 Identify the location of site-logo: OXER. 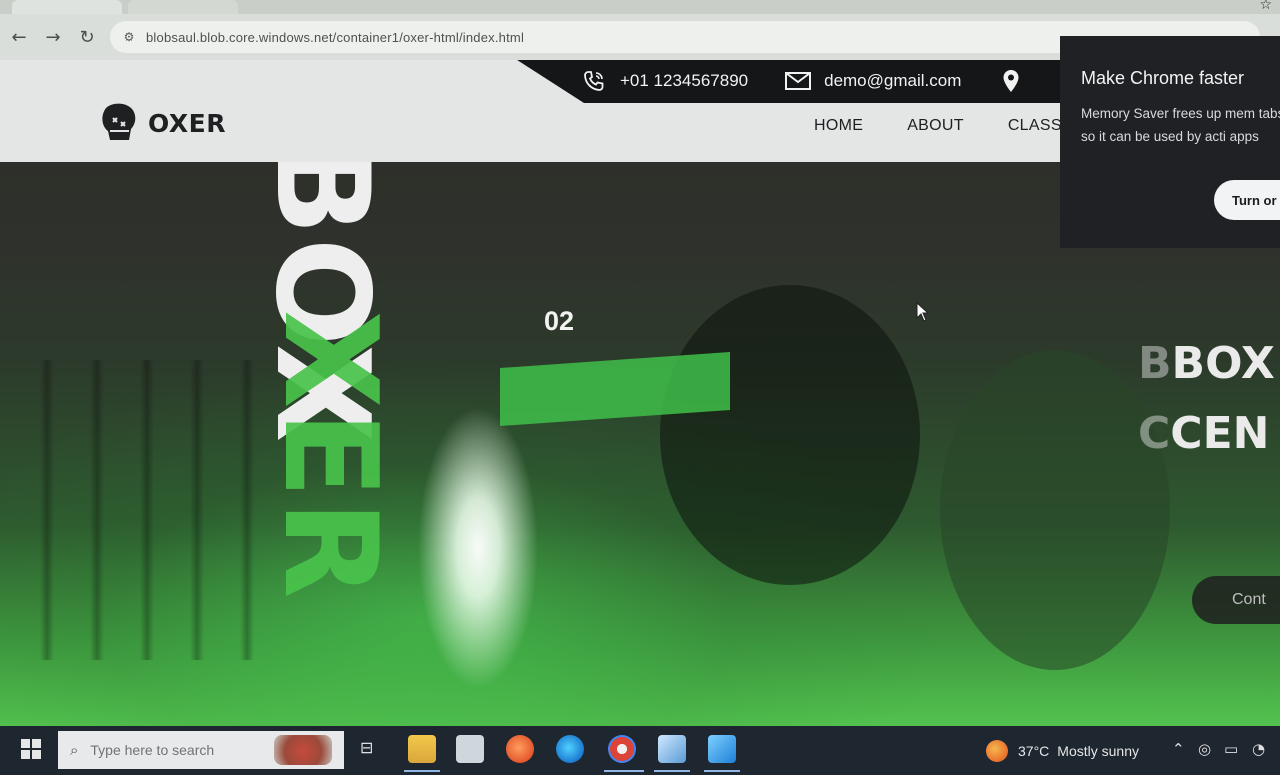
(161, 123).